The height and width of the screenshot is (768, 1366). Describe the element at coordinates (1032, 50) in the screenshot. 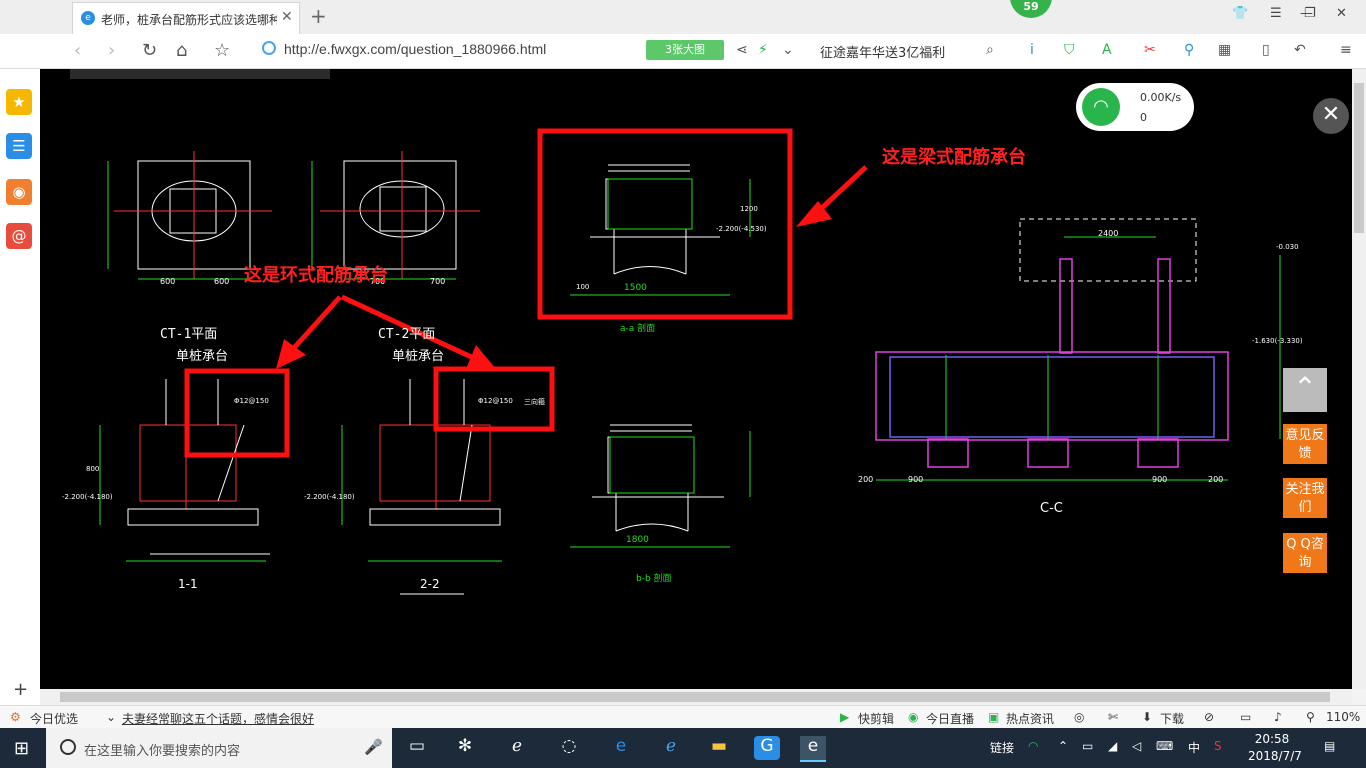

I see `app-icon: i` at that location.